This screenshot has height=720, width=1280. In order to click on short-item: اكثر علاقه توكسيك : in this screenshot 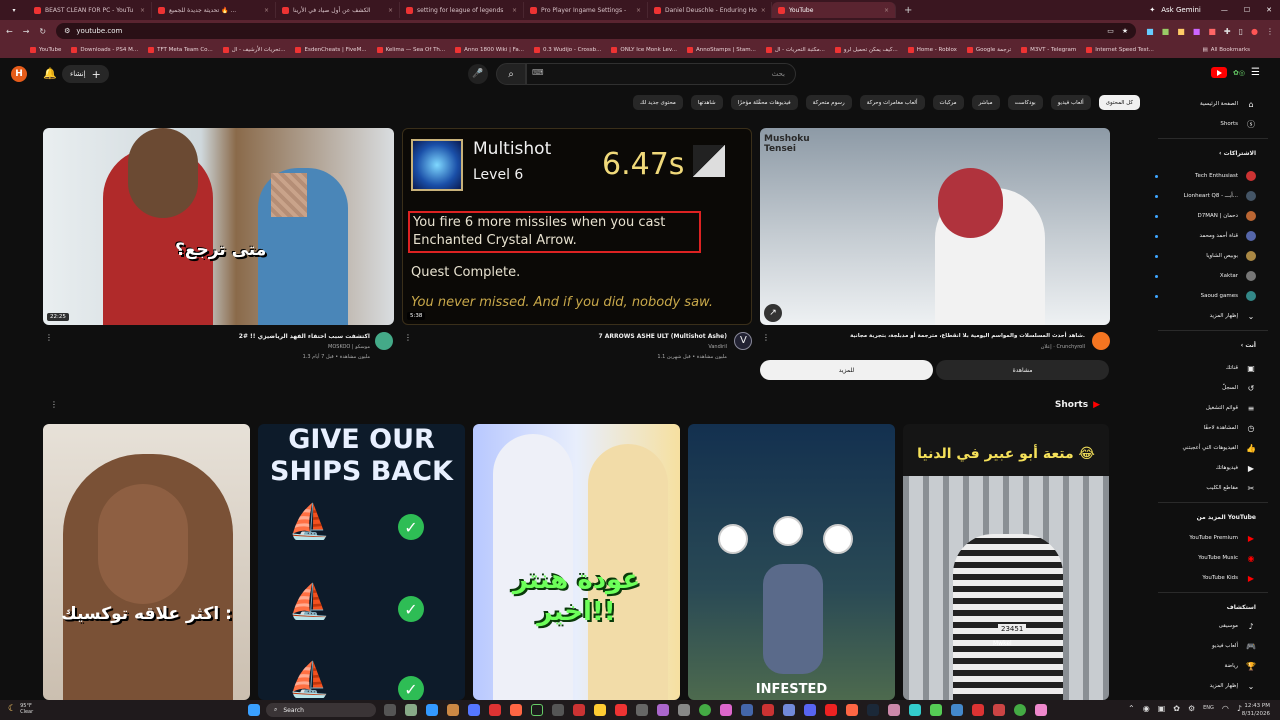, I will do `click(146, 562)`.